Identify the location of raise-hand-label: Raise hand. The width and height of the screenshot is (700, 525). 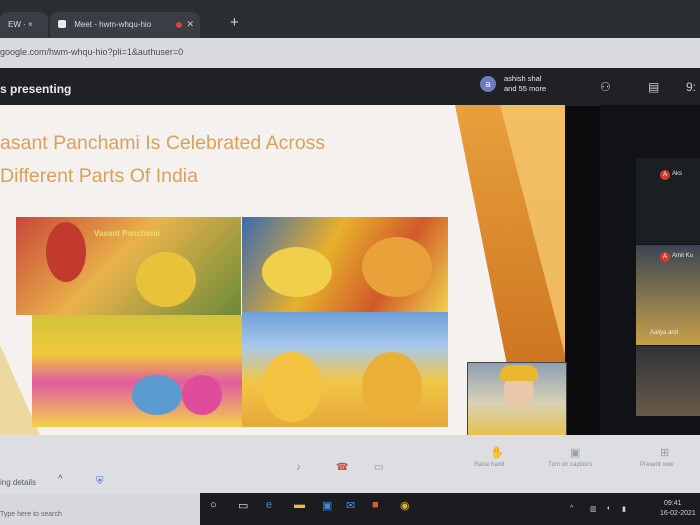
(489, 465).